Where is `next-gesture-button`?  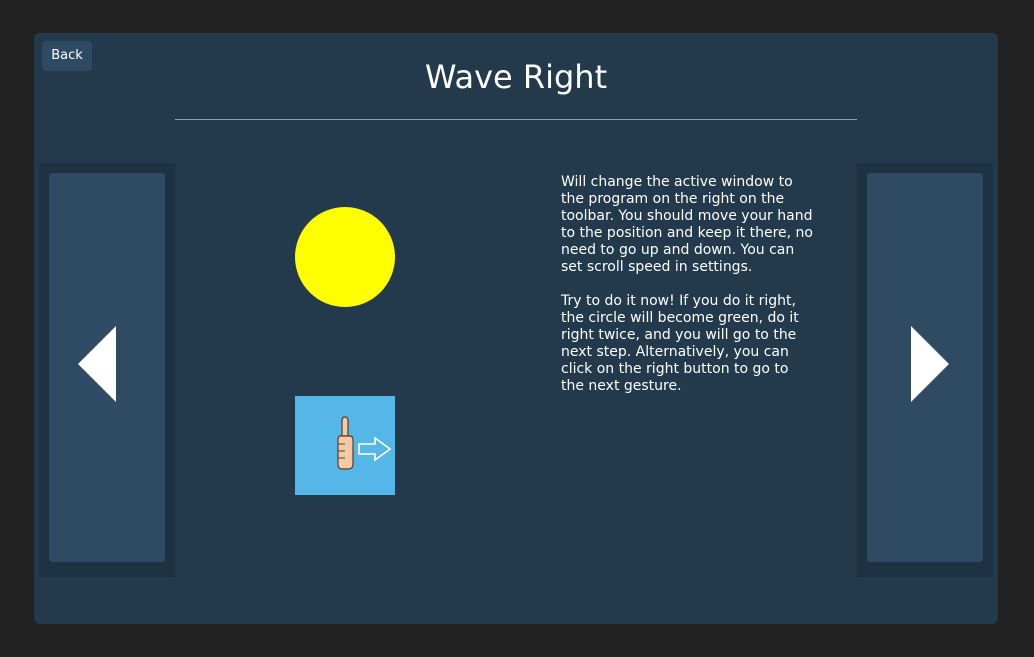 next-gesture-button is located at coordinates (925, 367).